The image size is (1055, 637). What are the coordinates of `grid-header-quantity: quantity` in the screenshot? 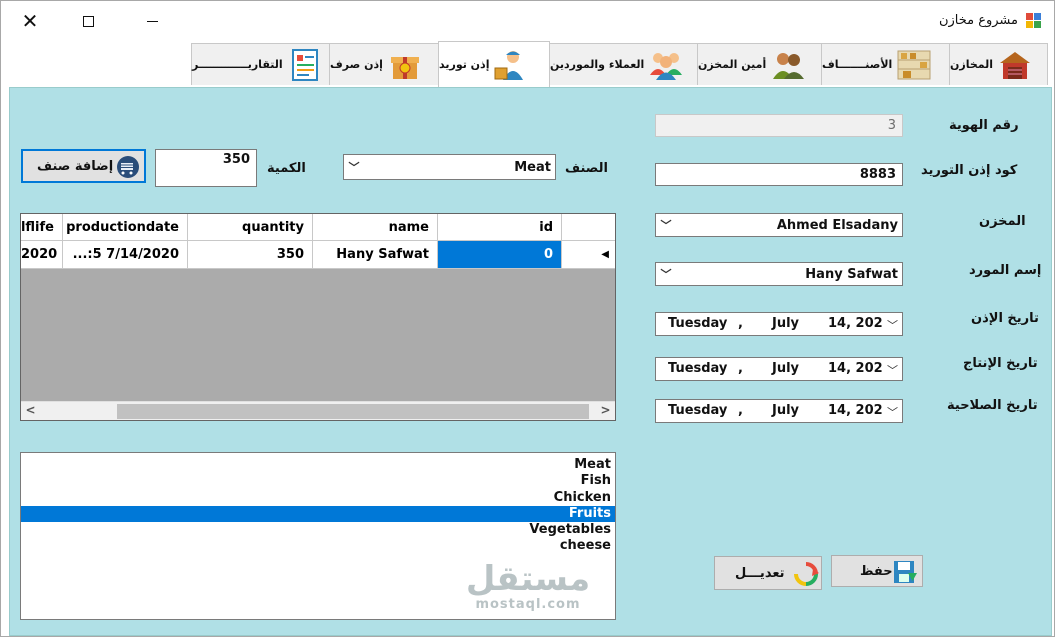 It's located at (250, 227).